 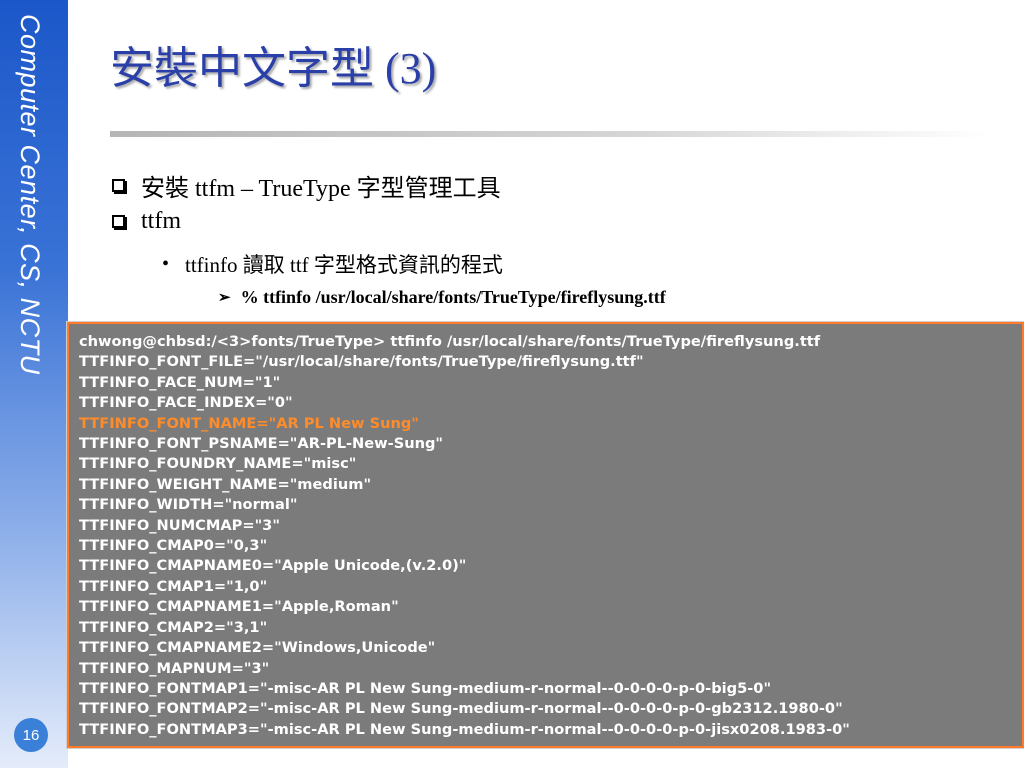 What do you see at coordinates (218, 464) in the screenshot?
I see `terminal-line: TTFINFO_FOUNDRY_NAME="misc"` at bounding box center [218, 464].